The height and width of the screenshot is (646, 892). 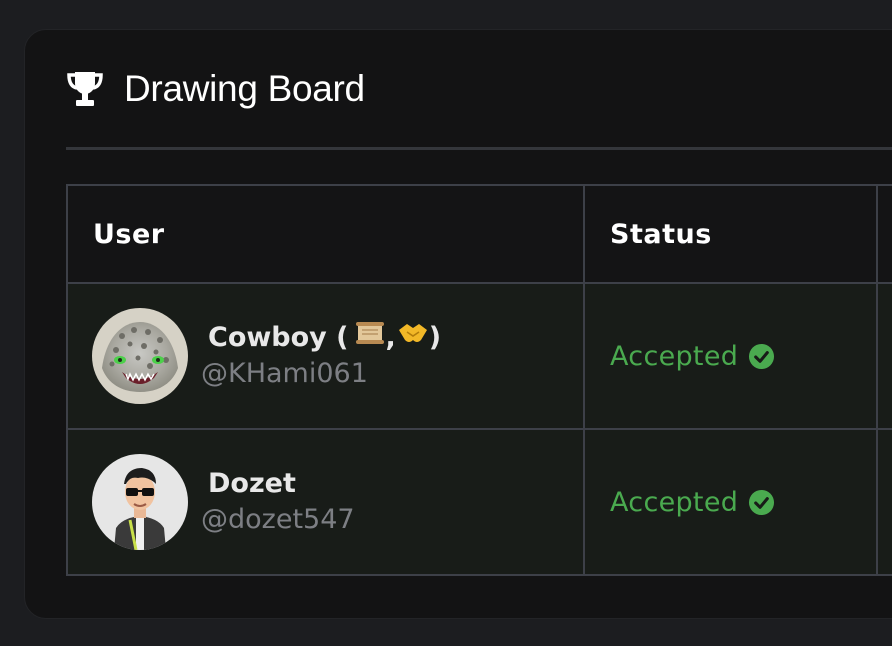 I want to click on user-display-name: Cowboy ( ,), so click(x=321, y=338).